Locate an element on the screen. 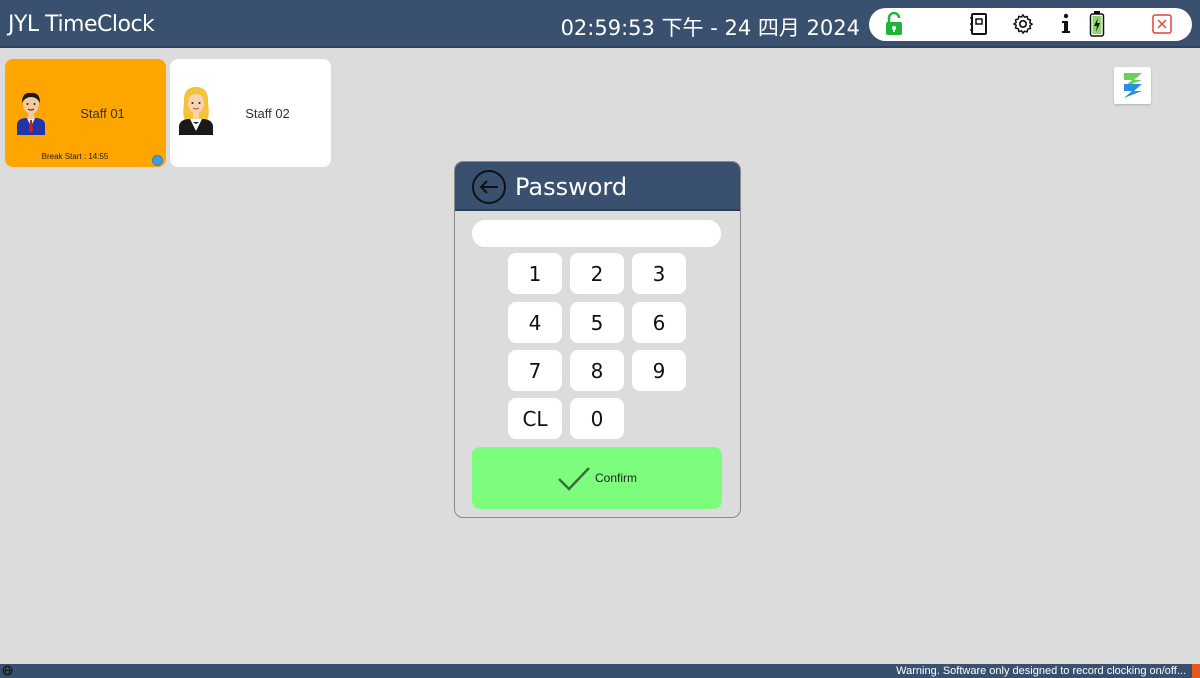 The height and width of the screenshot is (678, 1200). app-title: JYL TimeClock is located at coordinates (81, 24).